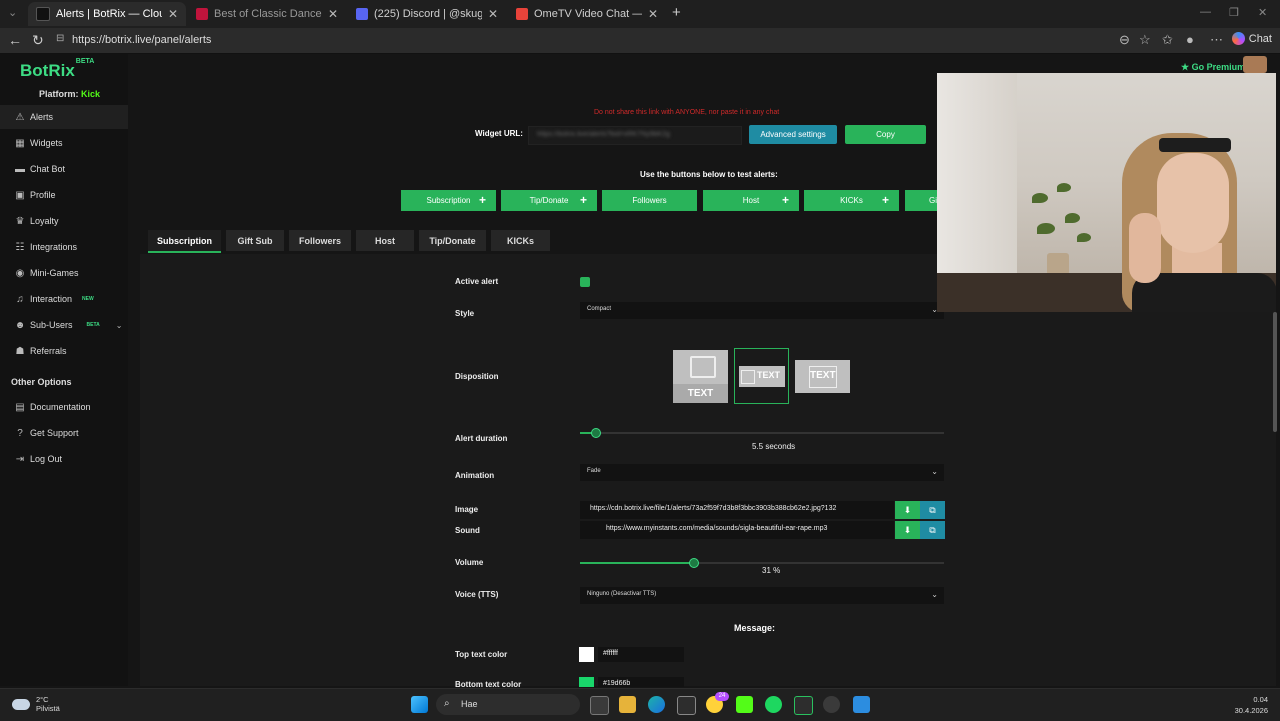 The image size is (1280, 721). What do you see at coordinates (700, 376) in the screenshot?
I see `disposition-image-top-option: TEXT` at bounding box center [700, 376].